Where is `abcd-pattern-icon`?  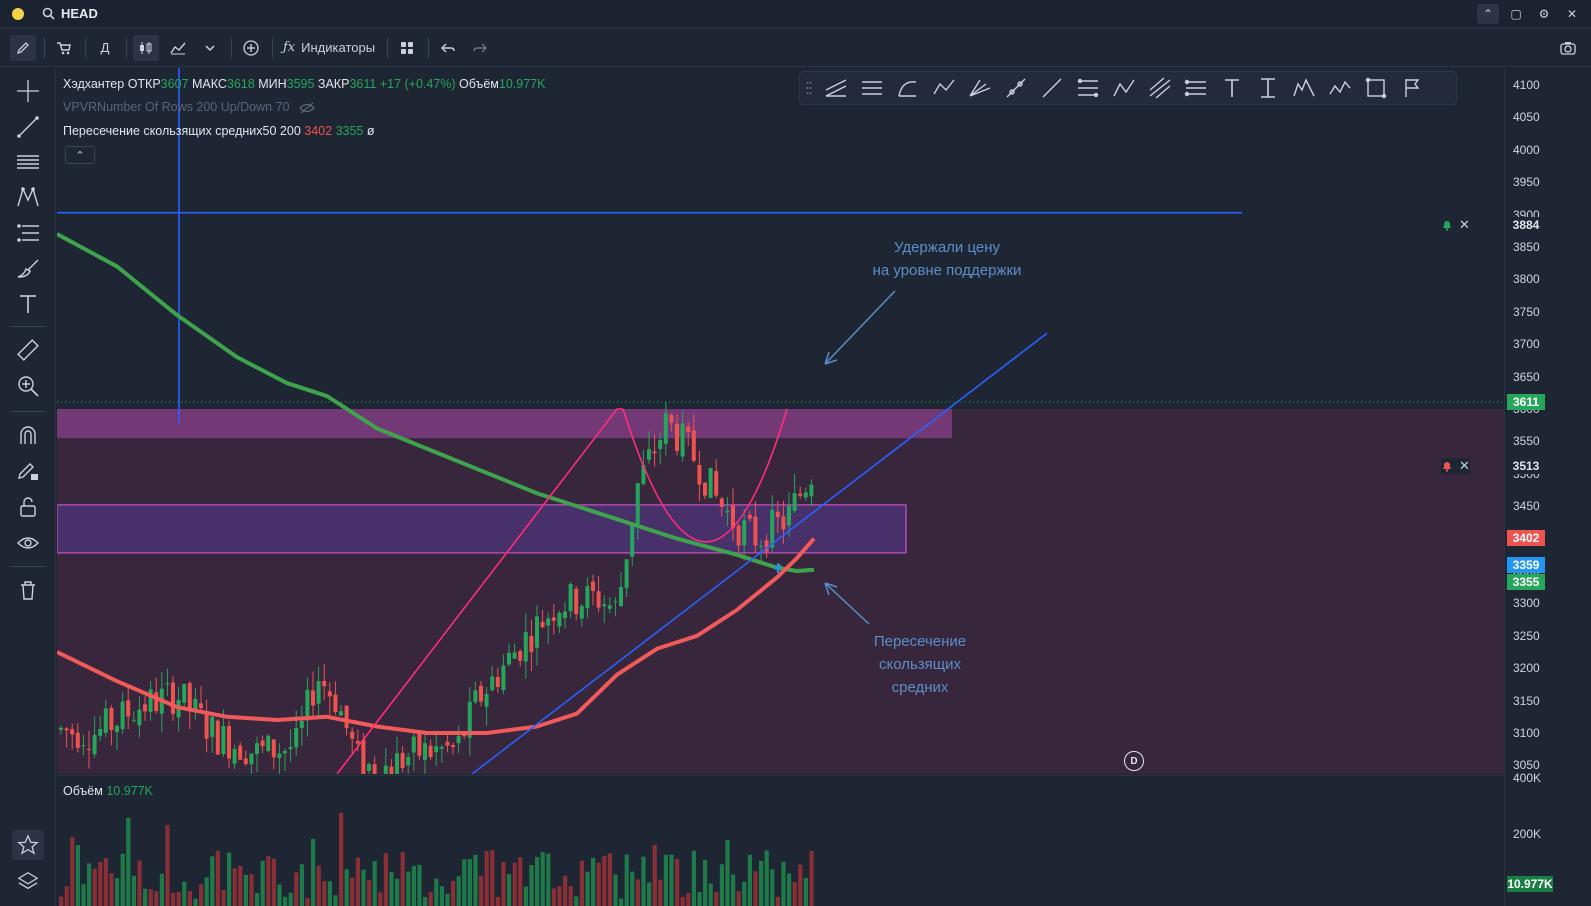
abcd-pattern-icon is located at coordinates (1124, 88).